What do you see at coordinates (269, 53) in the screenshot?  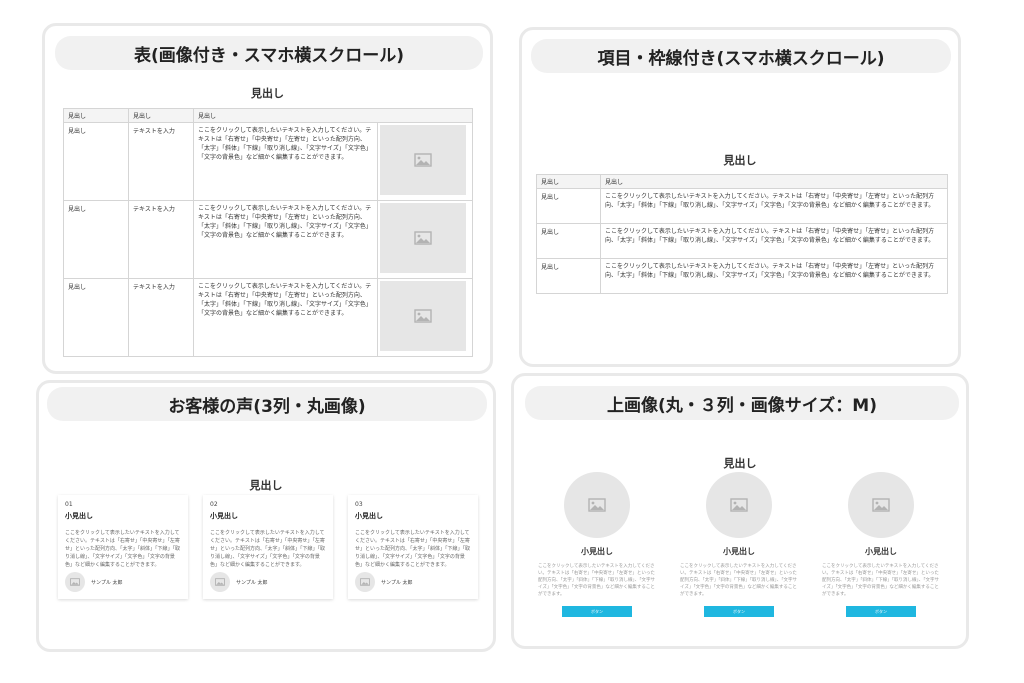 I see `panel-title: 表(画像付き・スマホ横スクロール)` at bounding box center [269, 53].